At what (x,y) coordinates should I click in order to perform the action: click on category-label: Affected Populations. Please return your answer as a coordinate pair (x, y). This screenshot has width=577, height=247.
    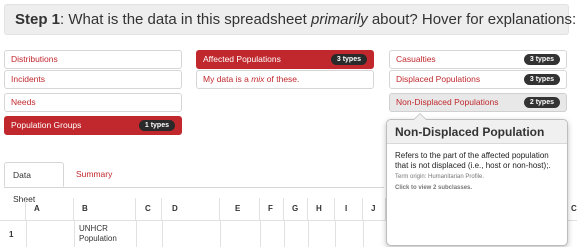
    Looking at the image, I should click on (242, 59).